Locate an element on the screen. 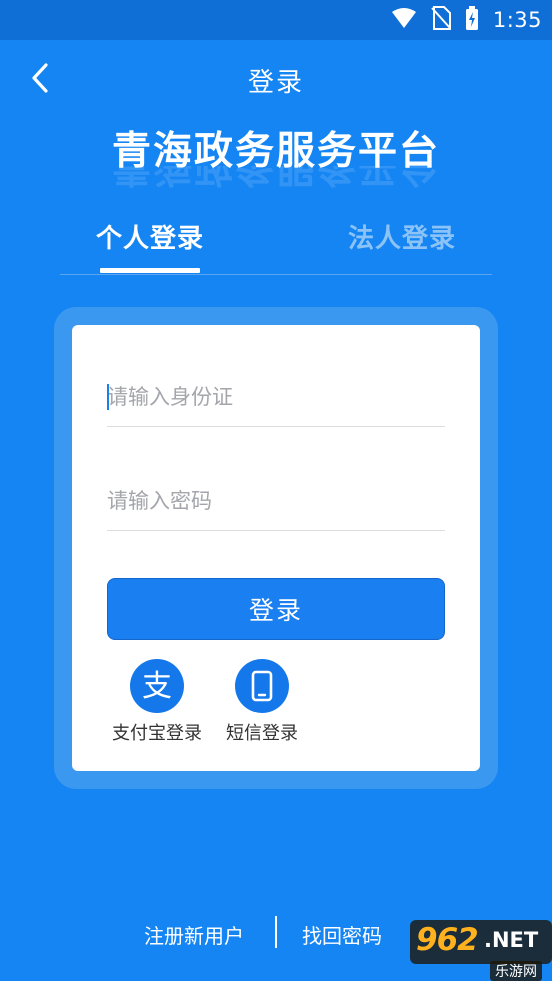 This screenshot has height=981, width=552. alipay-glyph: 支 is located at coordinates (157, 686).